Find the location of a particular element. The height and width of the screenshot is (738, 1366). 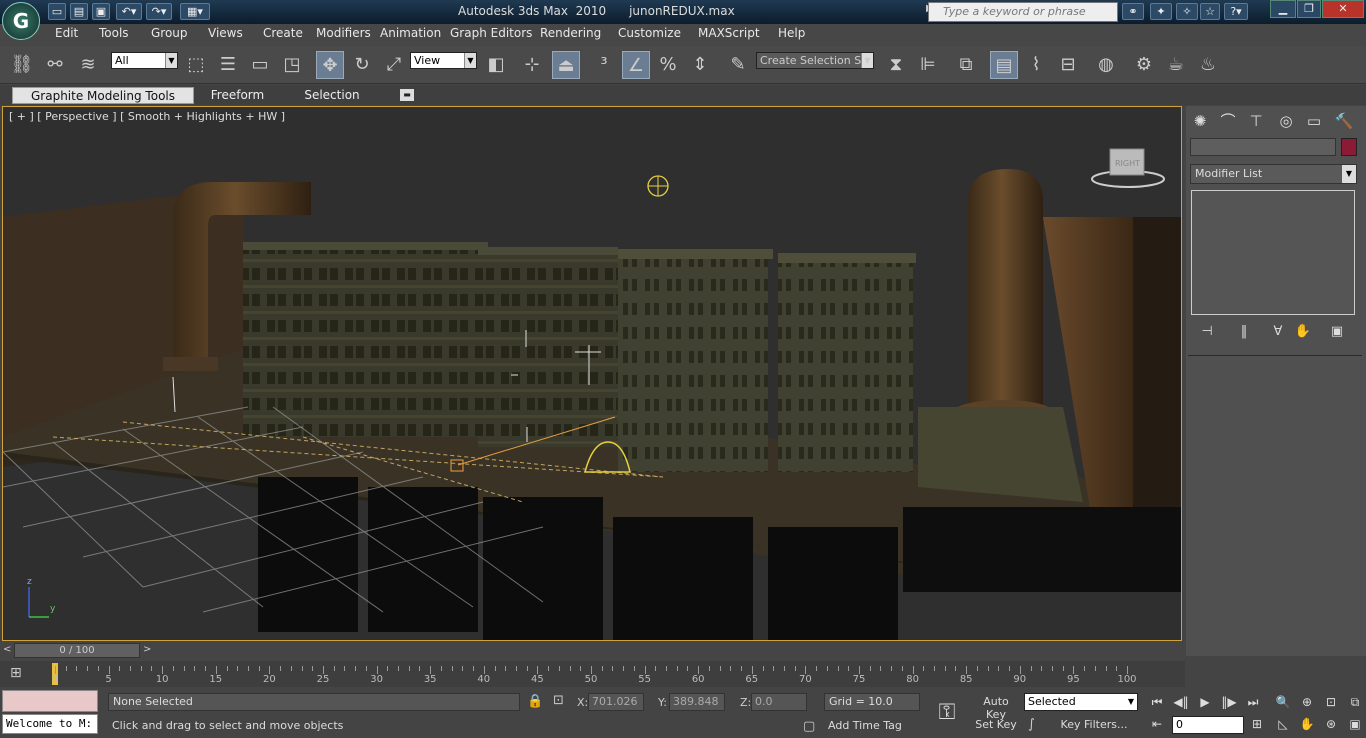

select-object-icon: ⬚ is located at coordinates (196, 65).